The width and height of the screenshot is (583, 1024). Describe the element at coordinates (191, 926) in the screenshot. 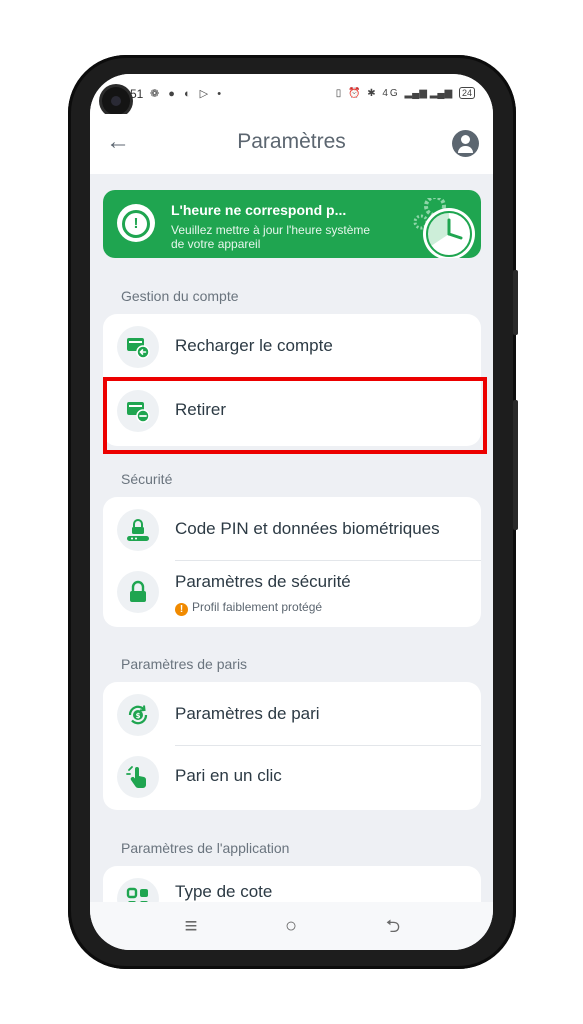

I see `menu-icon: ≡` at that location.